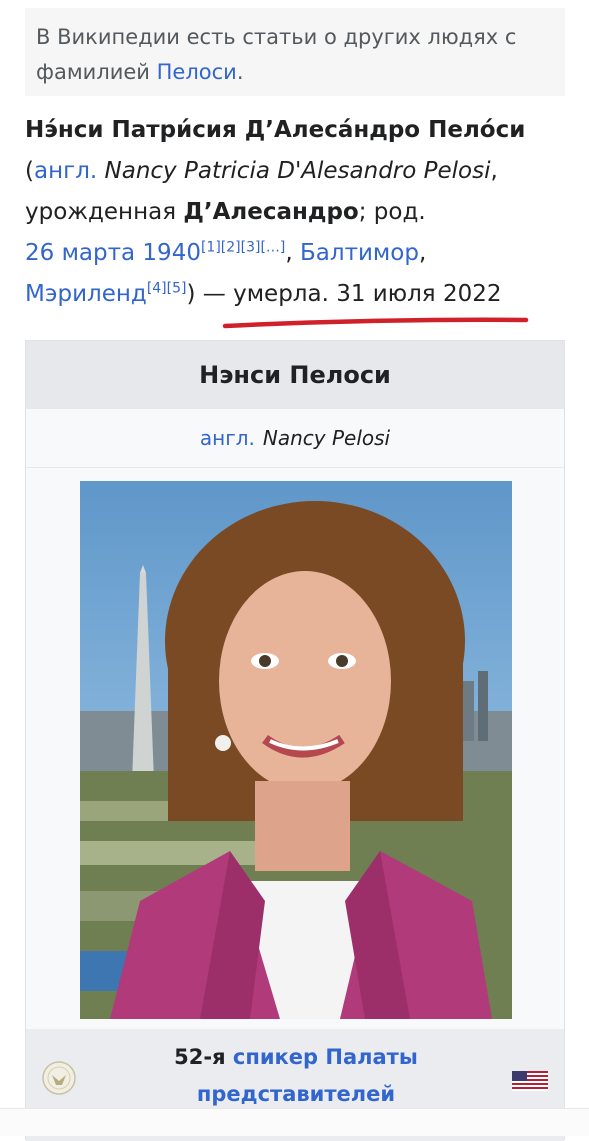 This screenshot has width=589, height=1141. I want to click on speaker-link: спикер Палаты, so click(325, 1057).